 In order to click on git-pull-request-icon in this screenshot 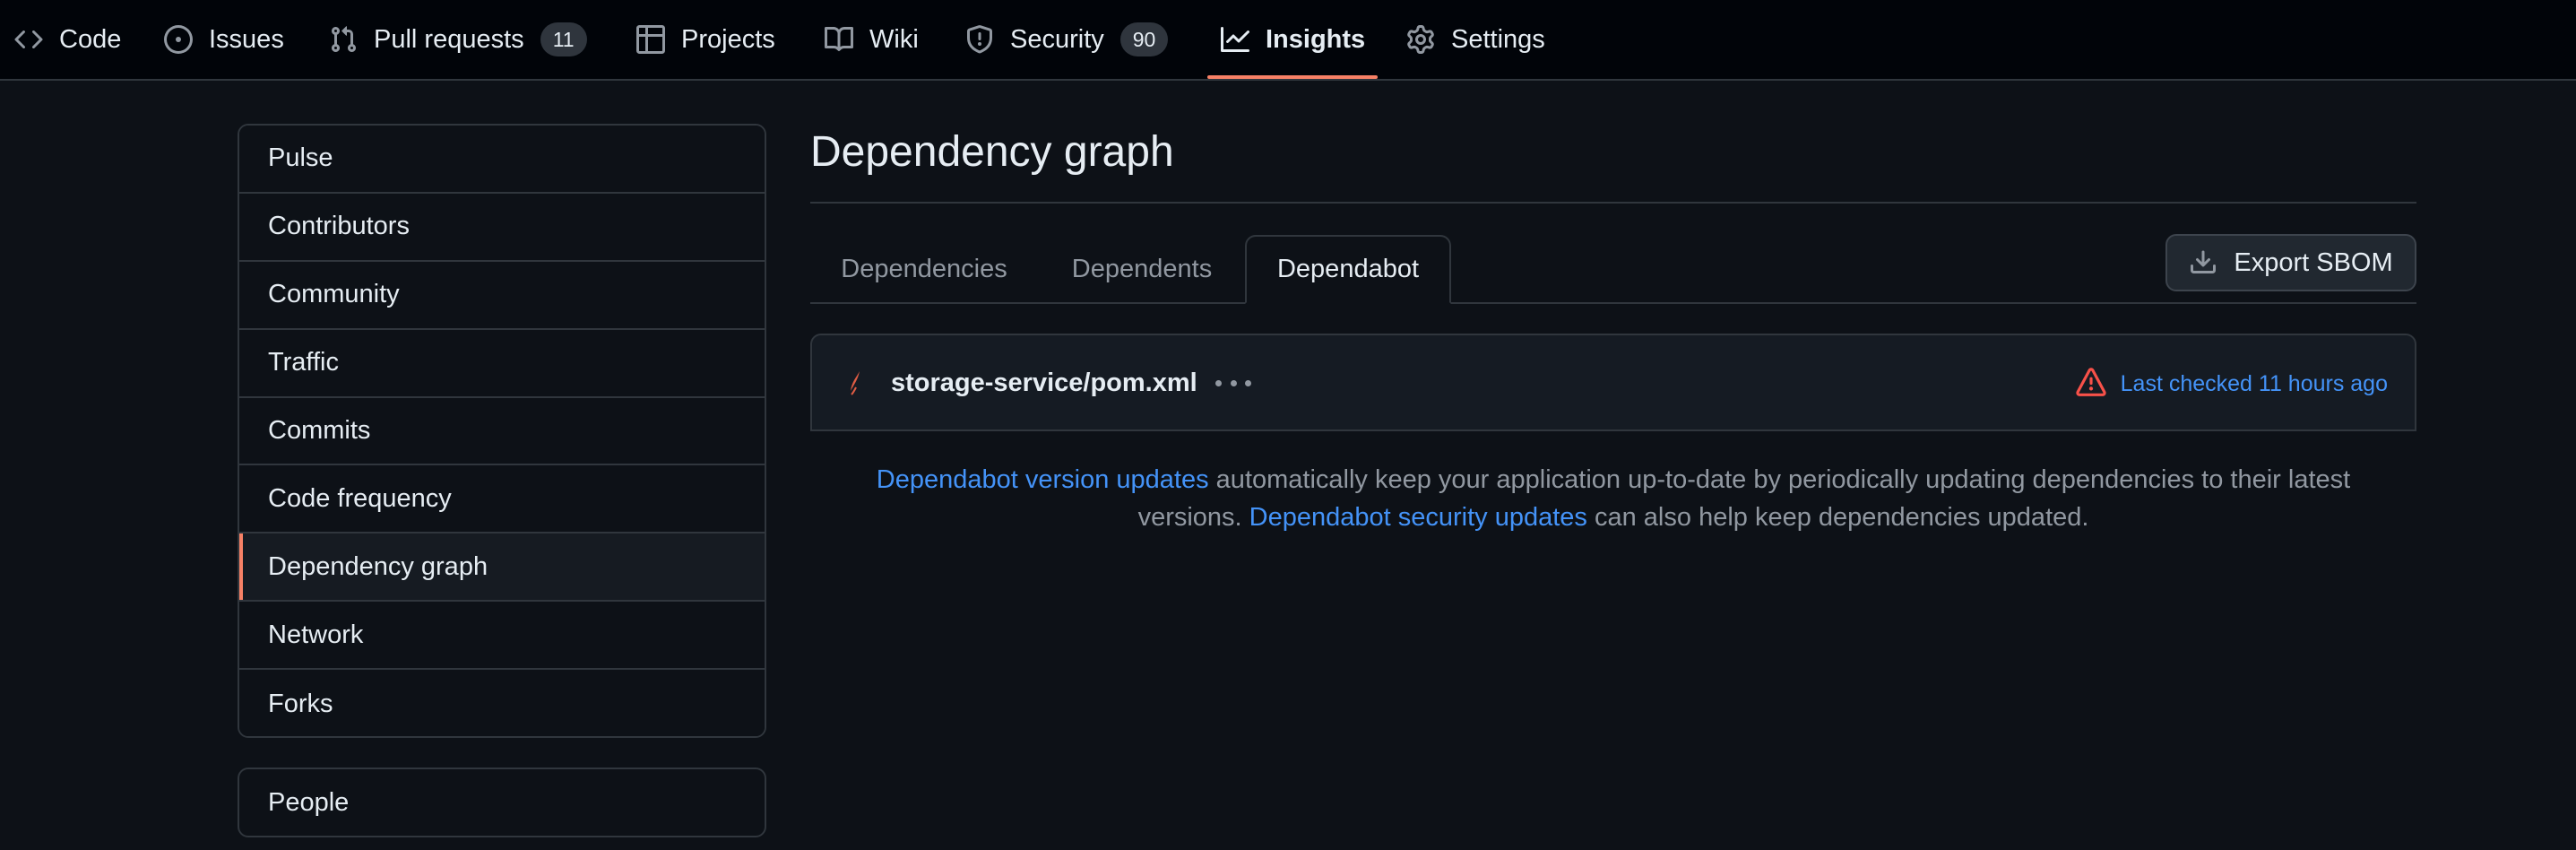, I will do `click(343, 39)`.